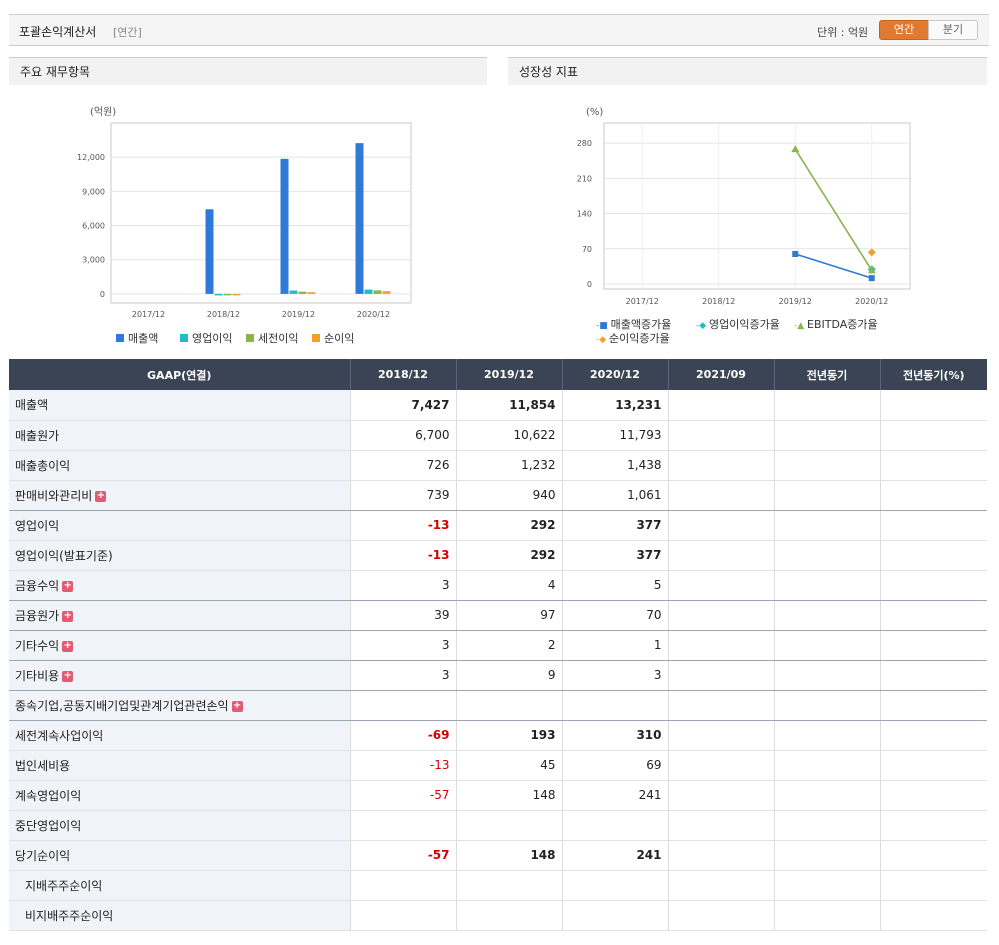  Describe the element at coordinates (904, 30) in the screenshot. I see `annual-toggle-button: 연간` at that location.